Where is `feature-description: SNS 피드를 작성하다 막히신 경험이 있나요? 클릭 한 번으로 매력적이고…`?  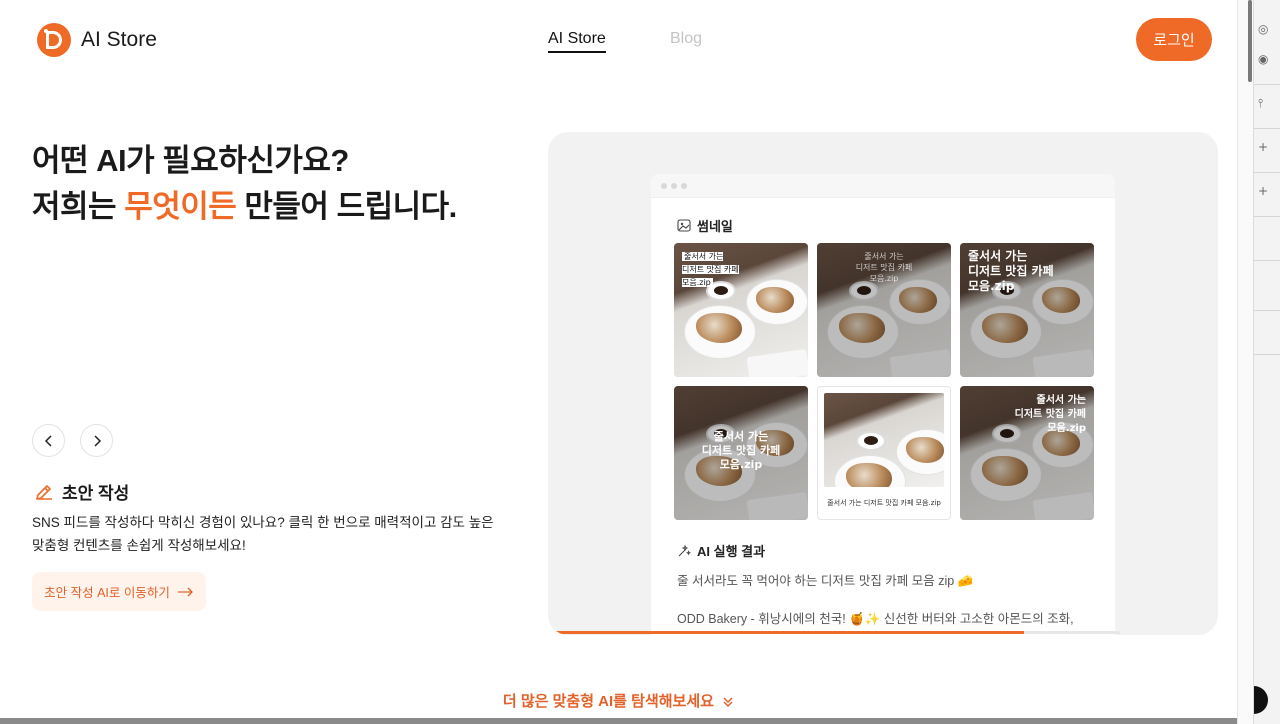 feature-description: SNS 피드를 작성하다 막히신 경험이 있나요? 클릭 한 번으로 매력적이고… is located at coordinates (272, 534).